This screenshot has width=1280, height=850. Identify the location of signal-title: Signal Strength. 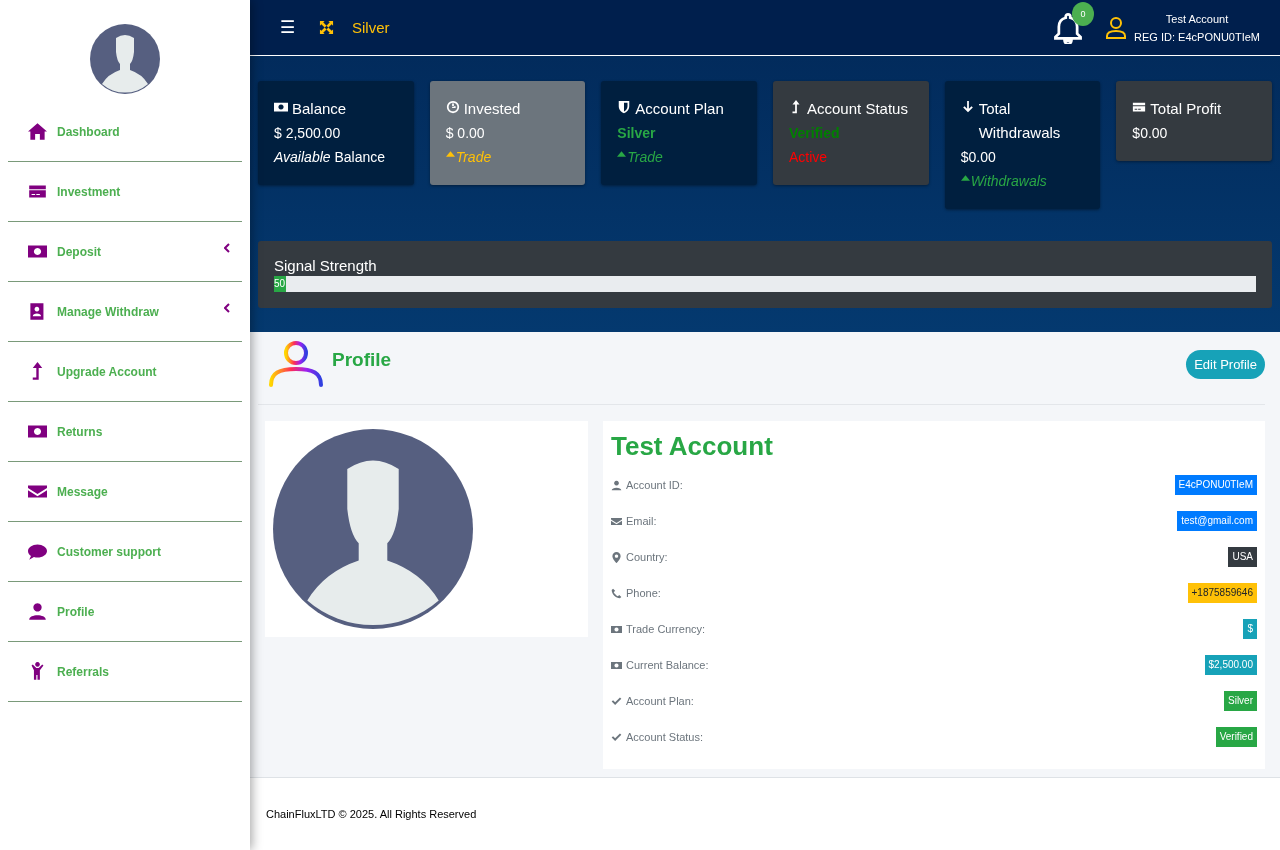
(326, 265).